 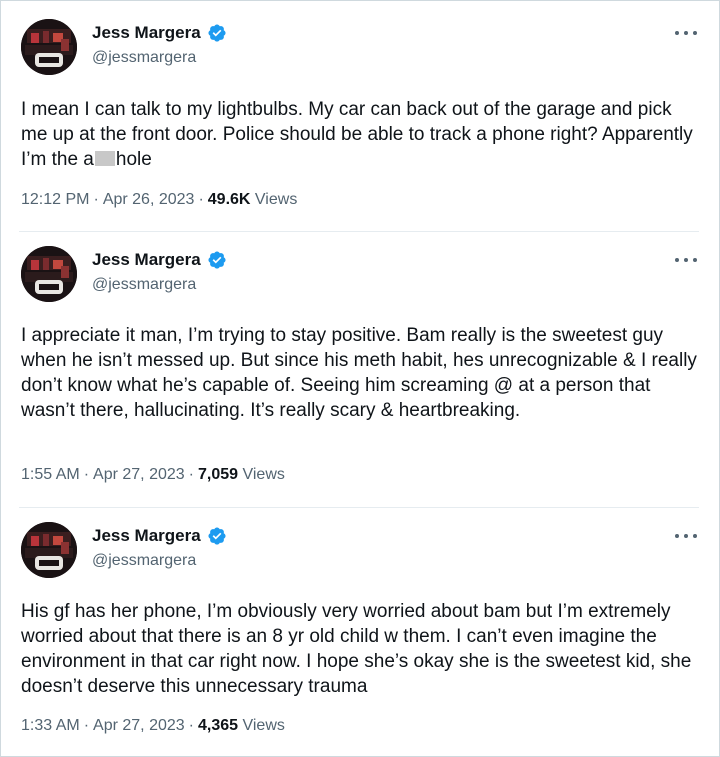 I want to click on tweet-meta: 1:55 AM · Apr 27, 2023 · 7,059 Views, so click(x=153, y=475).